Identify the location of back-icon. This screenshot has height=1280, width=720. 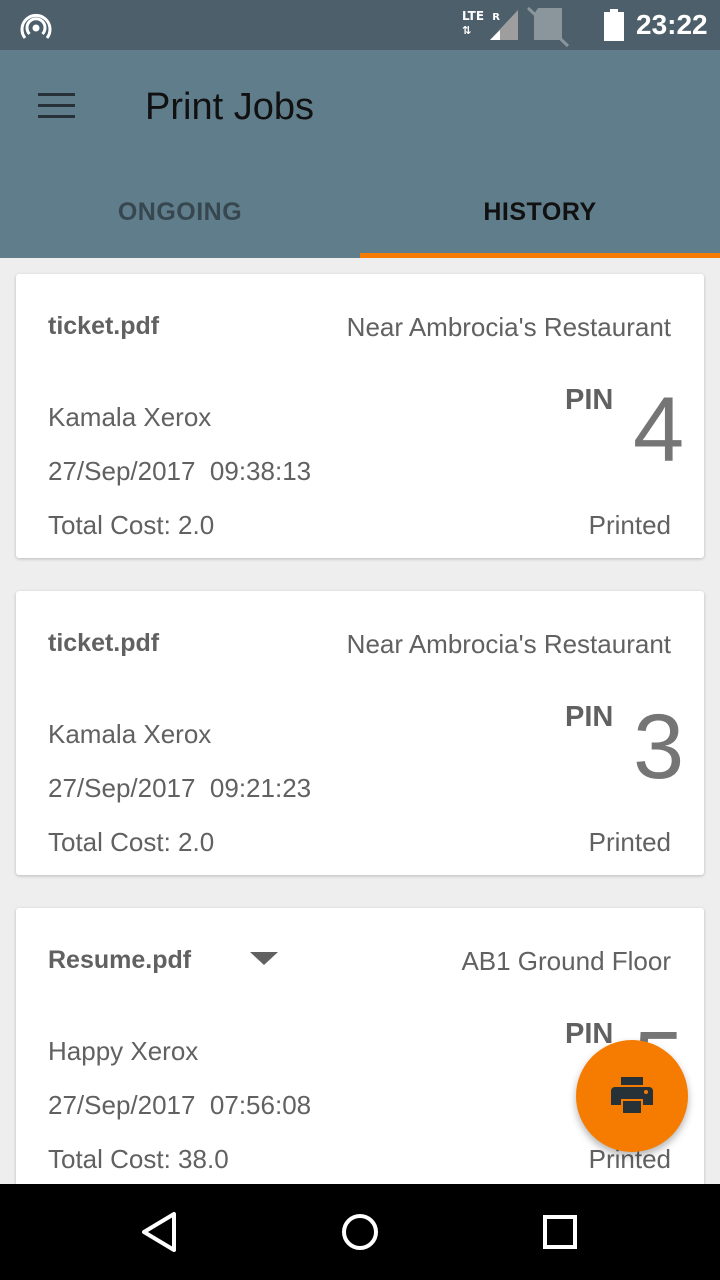
(160, 1232).